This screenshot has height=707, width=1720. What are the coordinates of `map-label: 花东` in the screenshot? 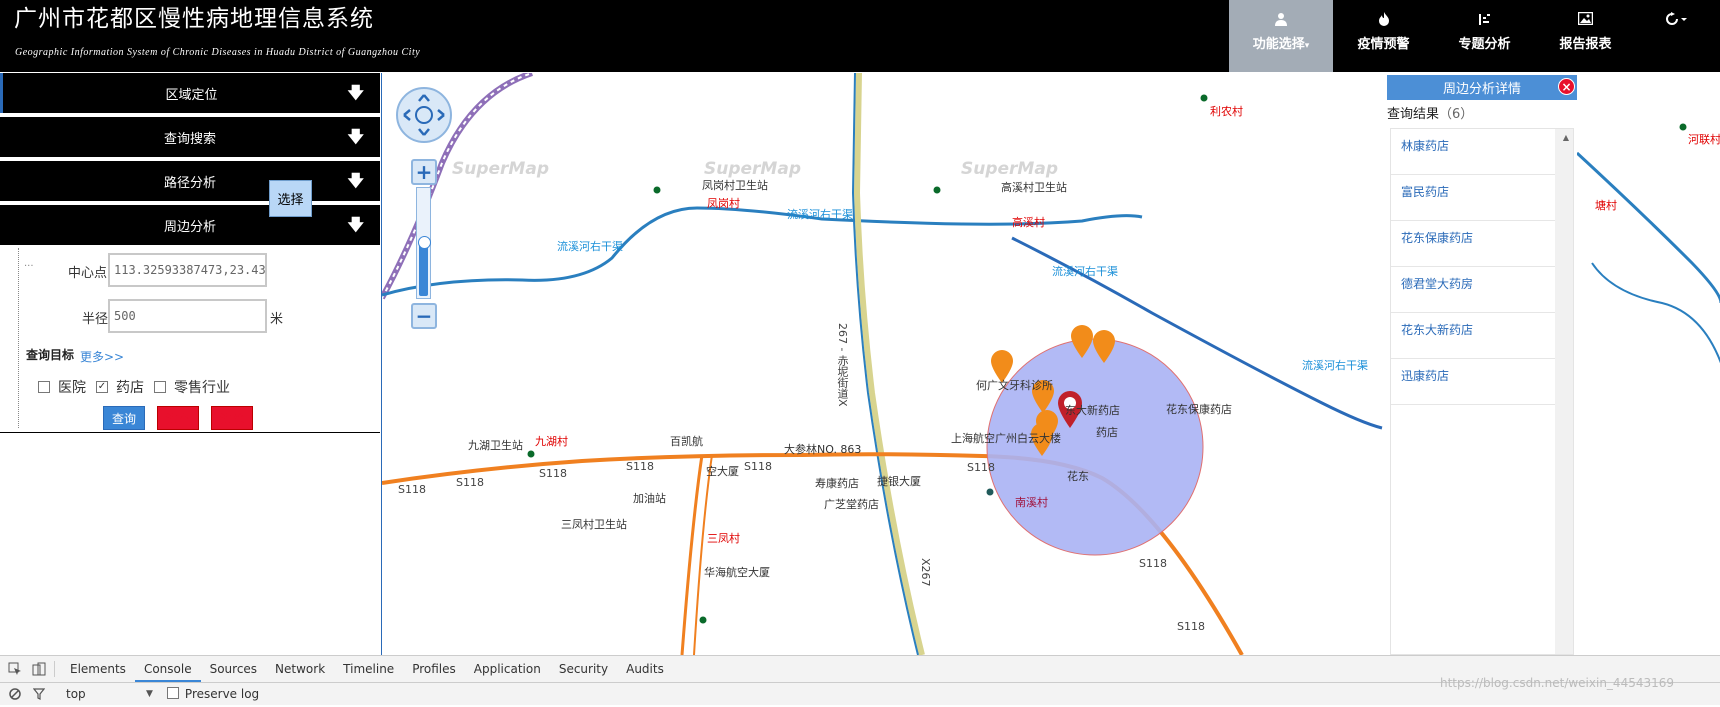 It's located at (1078, 476).